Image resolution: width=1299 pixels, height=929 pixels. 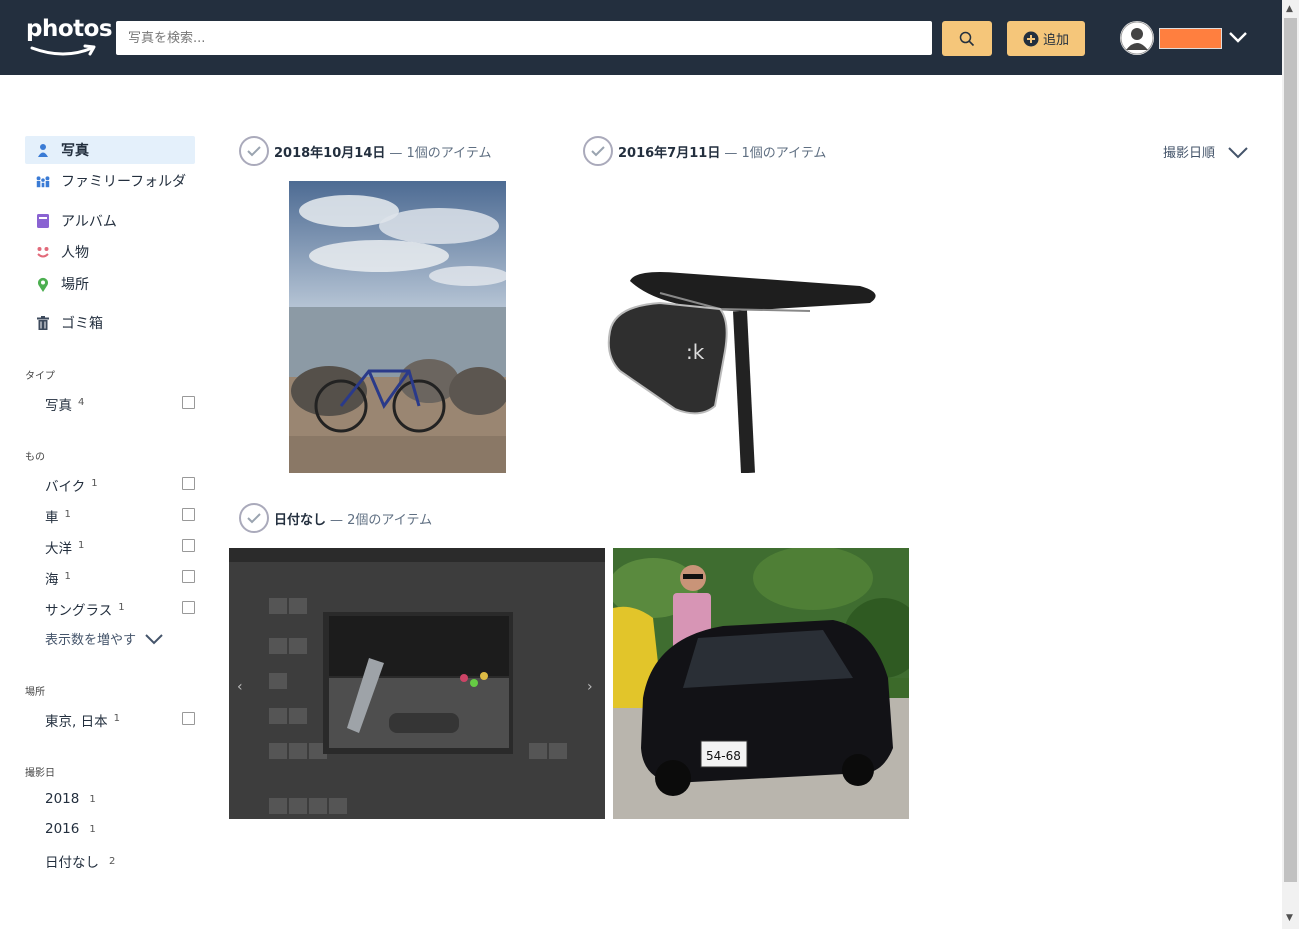 I want to click on group-date: 2016年7月11日, so click(x=669, y=153).